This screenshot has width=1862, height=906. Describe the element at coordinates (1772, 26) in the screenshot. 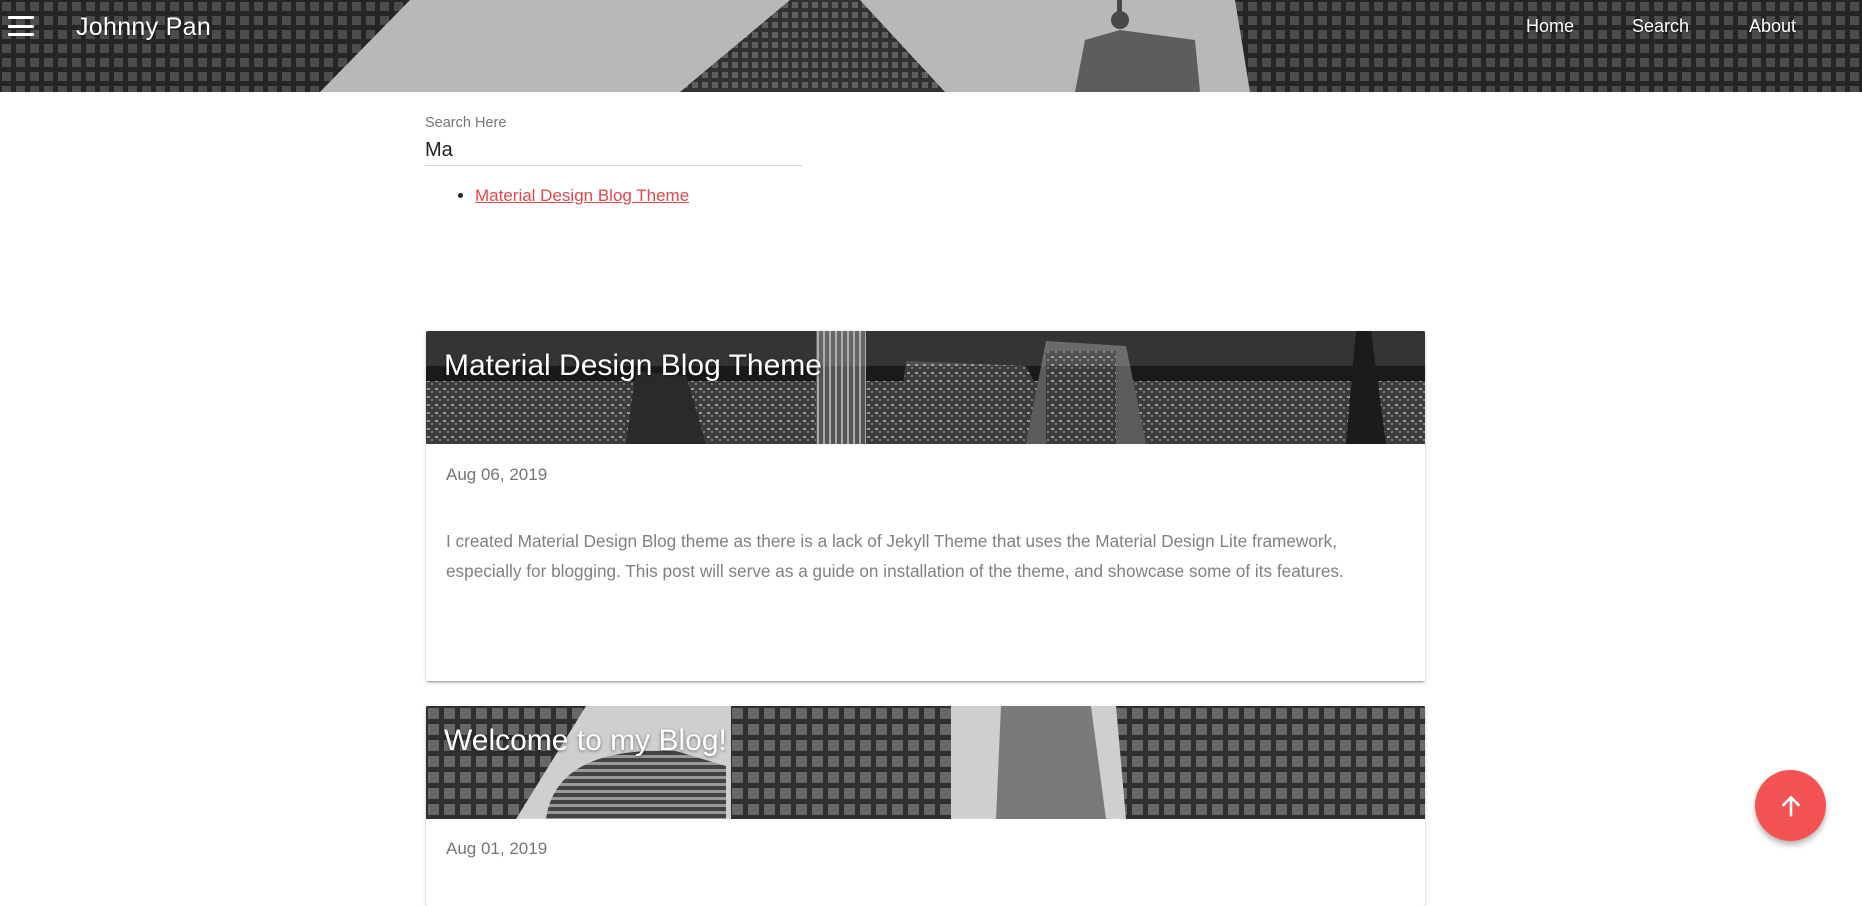

I see `nav-about-link: About` at that location.